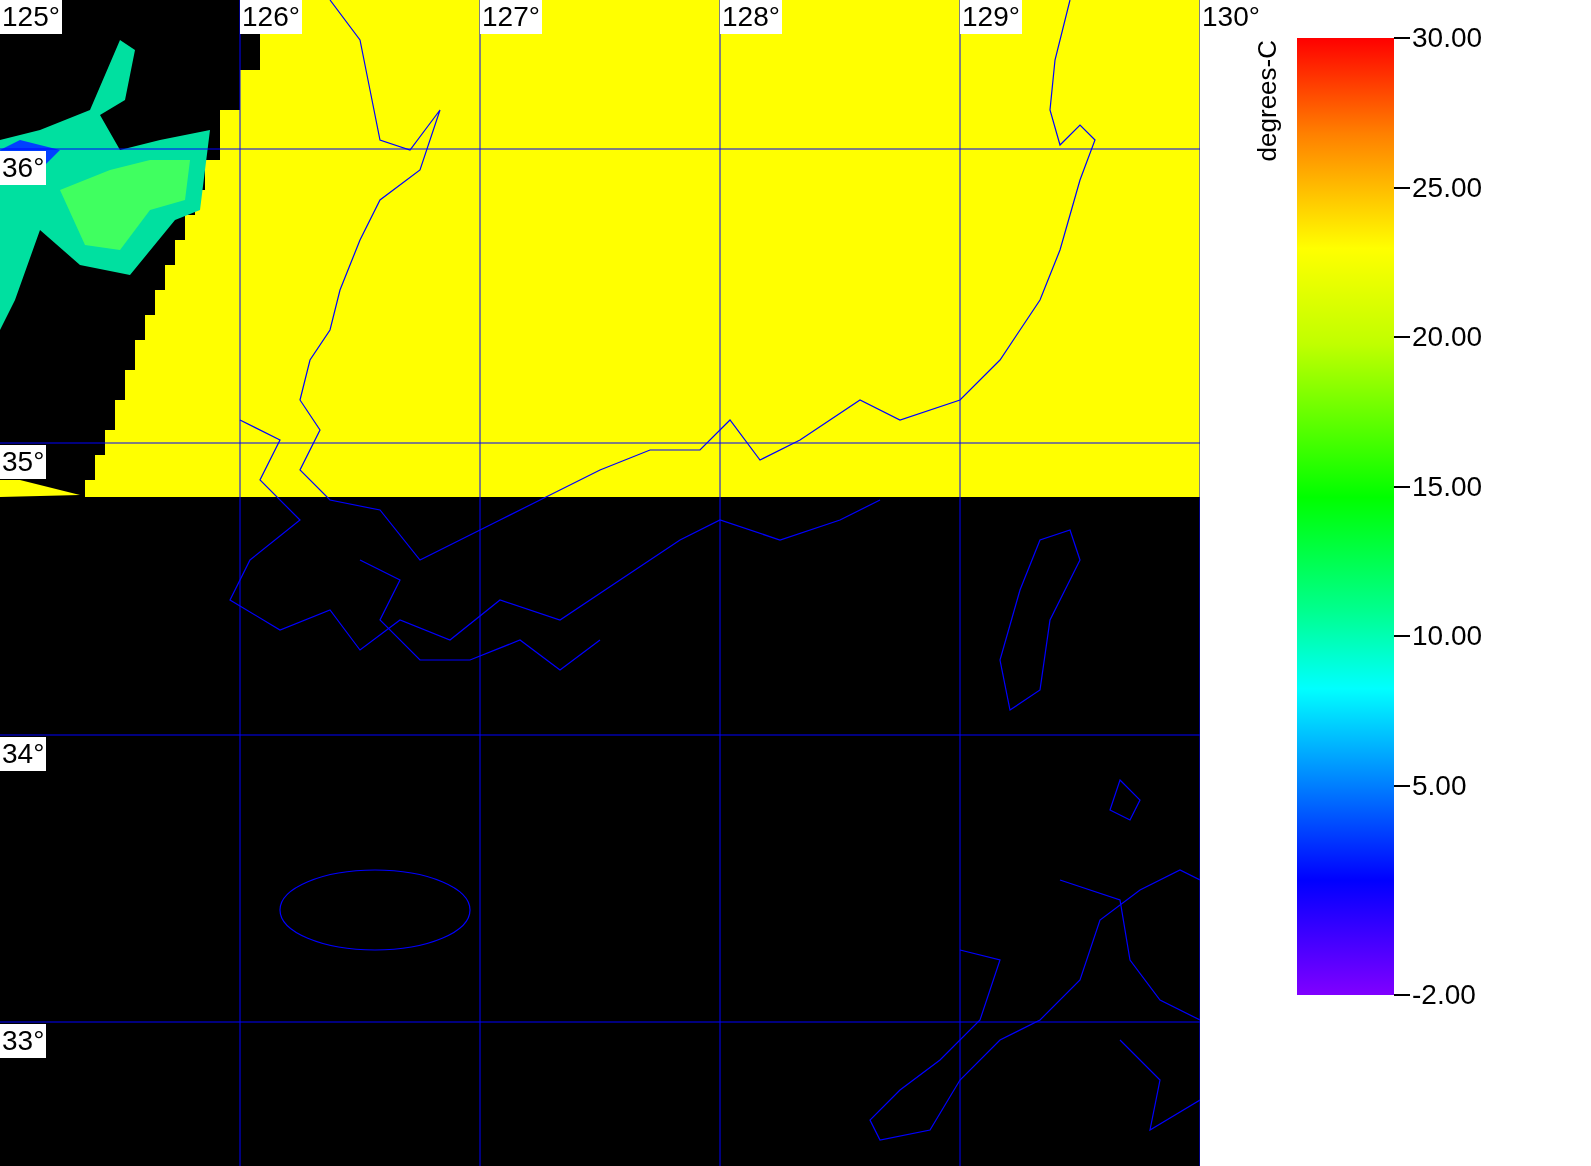  Describe the element at coordinates (1447, 636) in the screenshot. I see `colorbar-tick-label: 10.00` at that location.